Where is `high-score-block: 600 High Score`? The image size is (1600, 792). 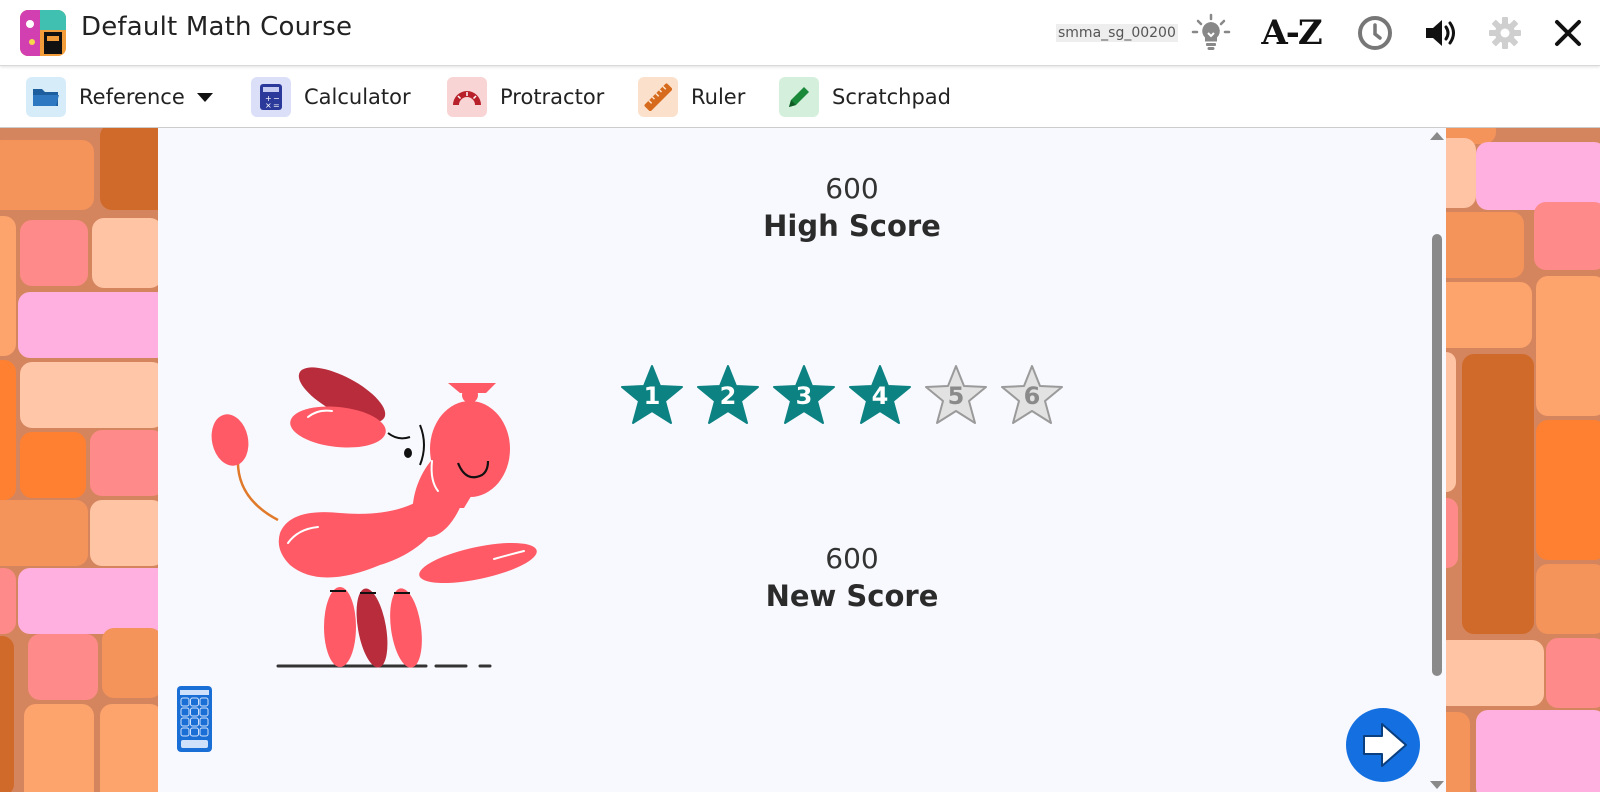
high-score-block: 600 High Score is located at coordinates (852, 207).